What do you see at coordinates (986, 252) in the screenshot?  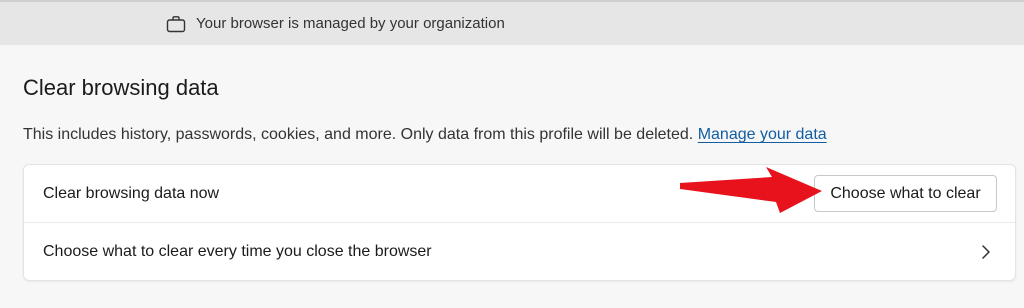 I see `chevron-right-icon` at bounding box center [986, 252].